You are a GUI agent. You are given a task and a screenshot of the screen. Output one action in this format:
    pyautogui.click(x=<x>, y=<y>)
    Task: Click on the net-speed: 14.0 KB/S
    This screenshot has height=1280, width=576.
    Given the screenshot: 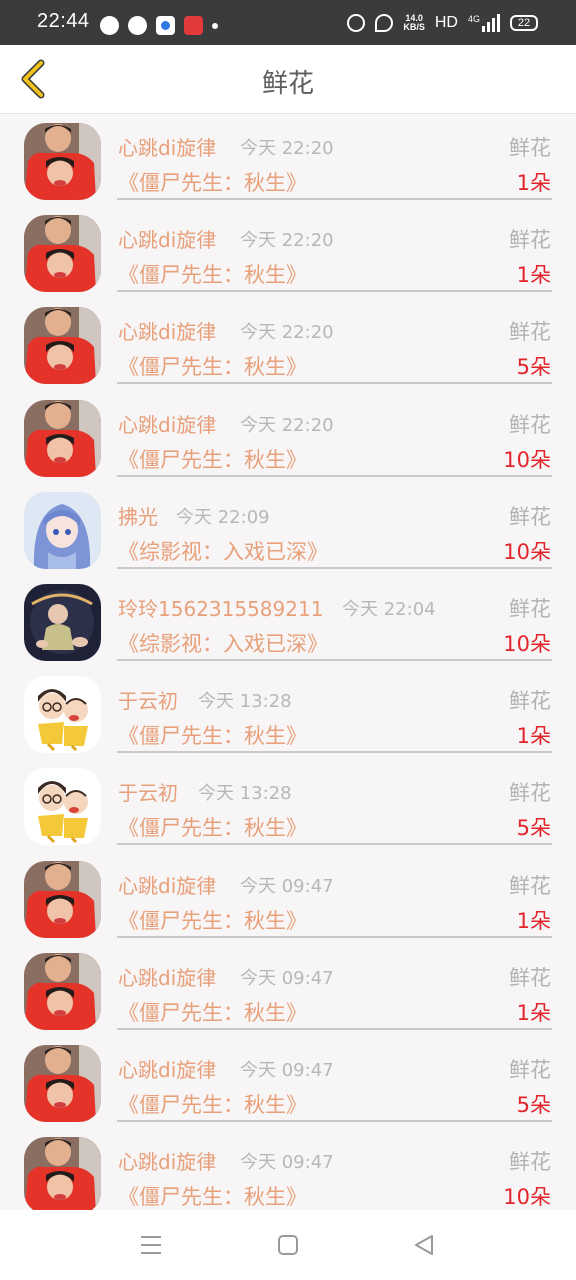 What is the action you would take?
    pyautogui.click(x=414, y=23)
    